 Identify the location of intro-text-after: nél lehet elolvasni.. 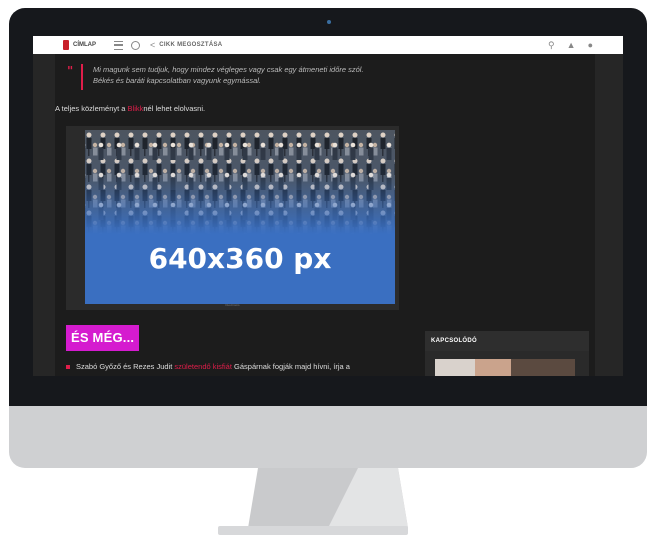
(174, 108).